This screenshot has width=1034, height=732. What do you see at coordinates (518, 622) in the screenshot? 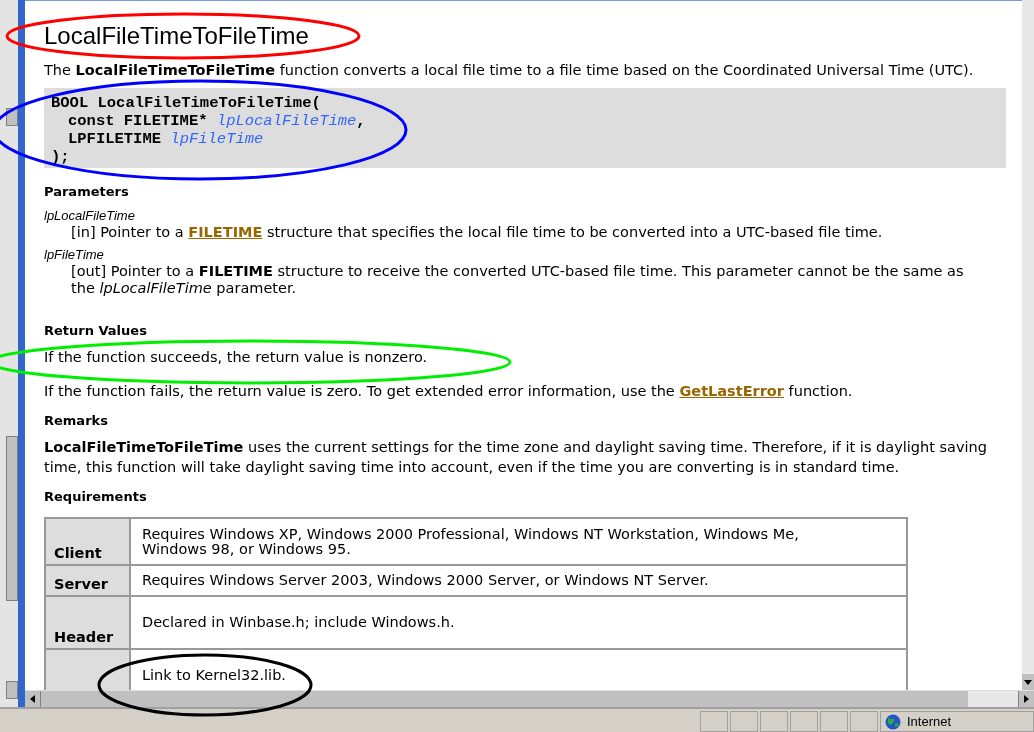
I see `table-cell: Declared in Winbase.h; include Windows.h.` at bounding box center [518, 622].